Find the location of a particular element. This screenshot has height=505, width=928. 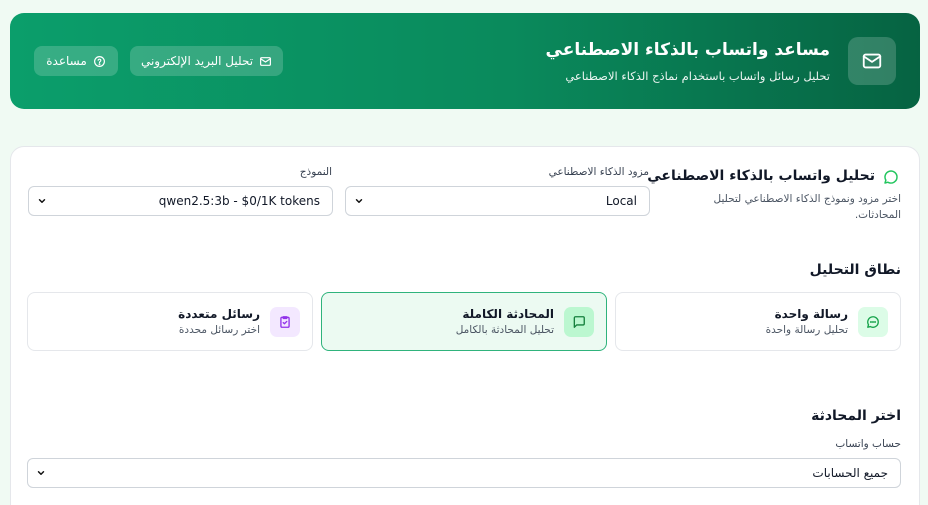

provider-label: مزود الذكاء الاصطناعي is located at coordinates (598, 172).